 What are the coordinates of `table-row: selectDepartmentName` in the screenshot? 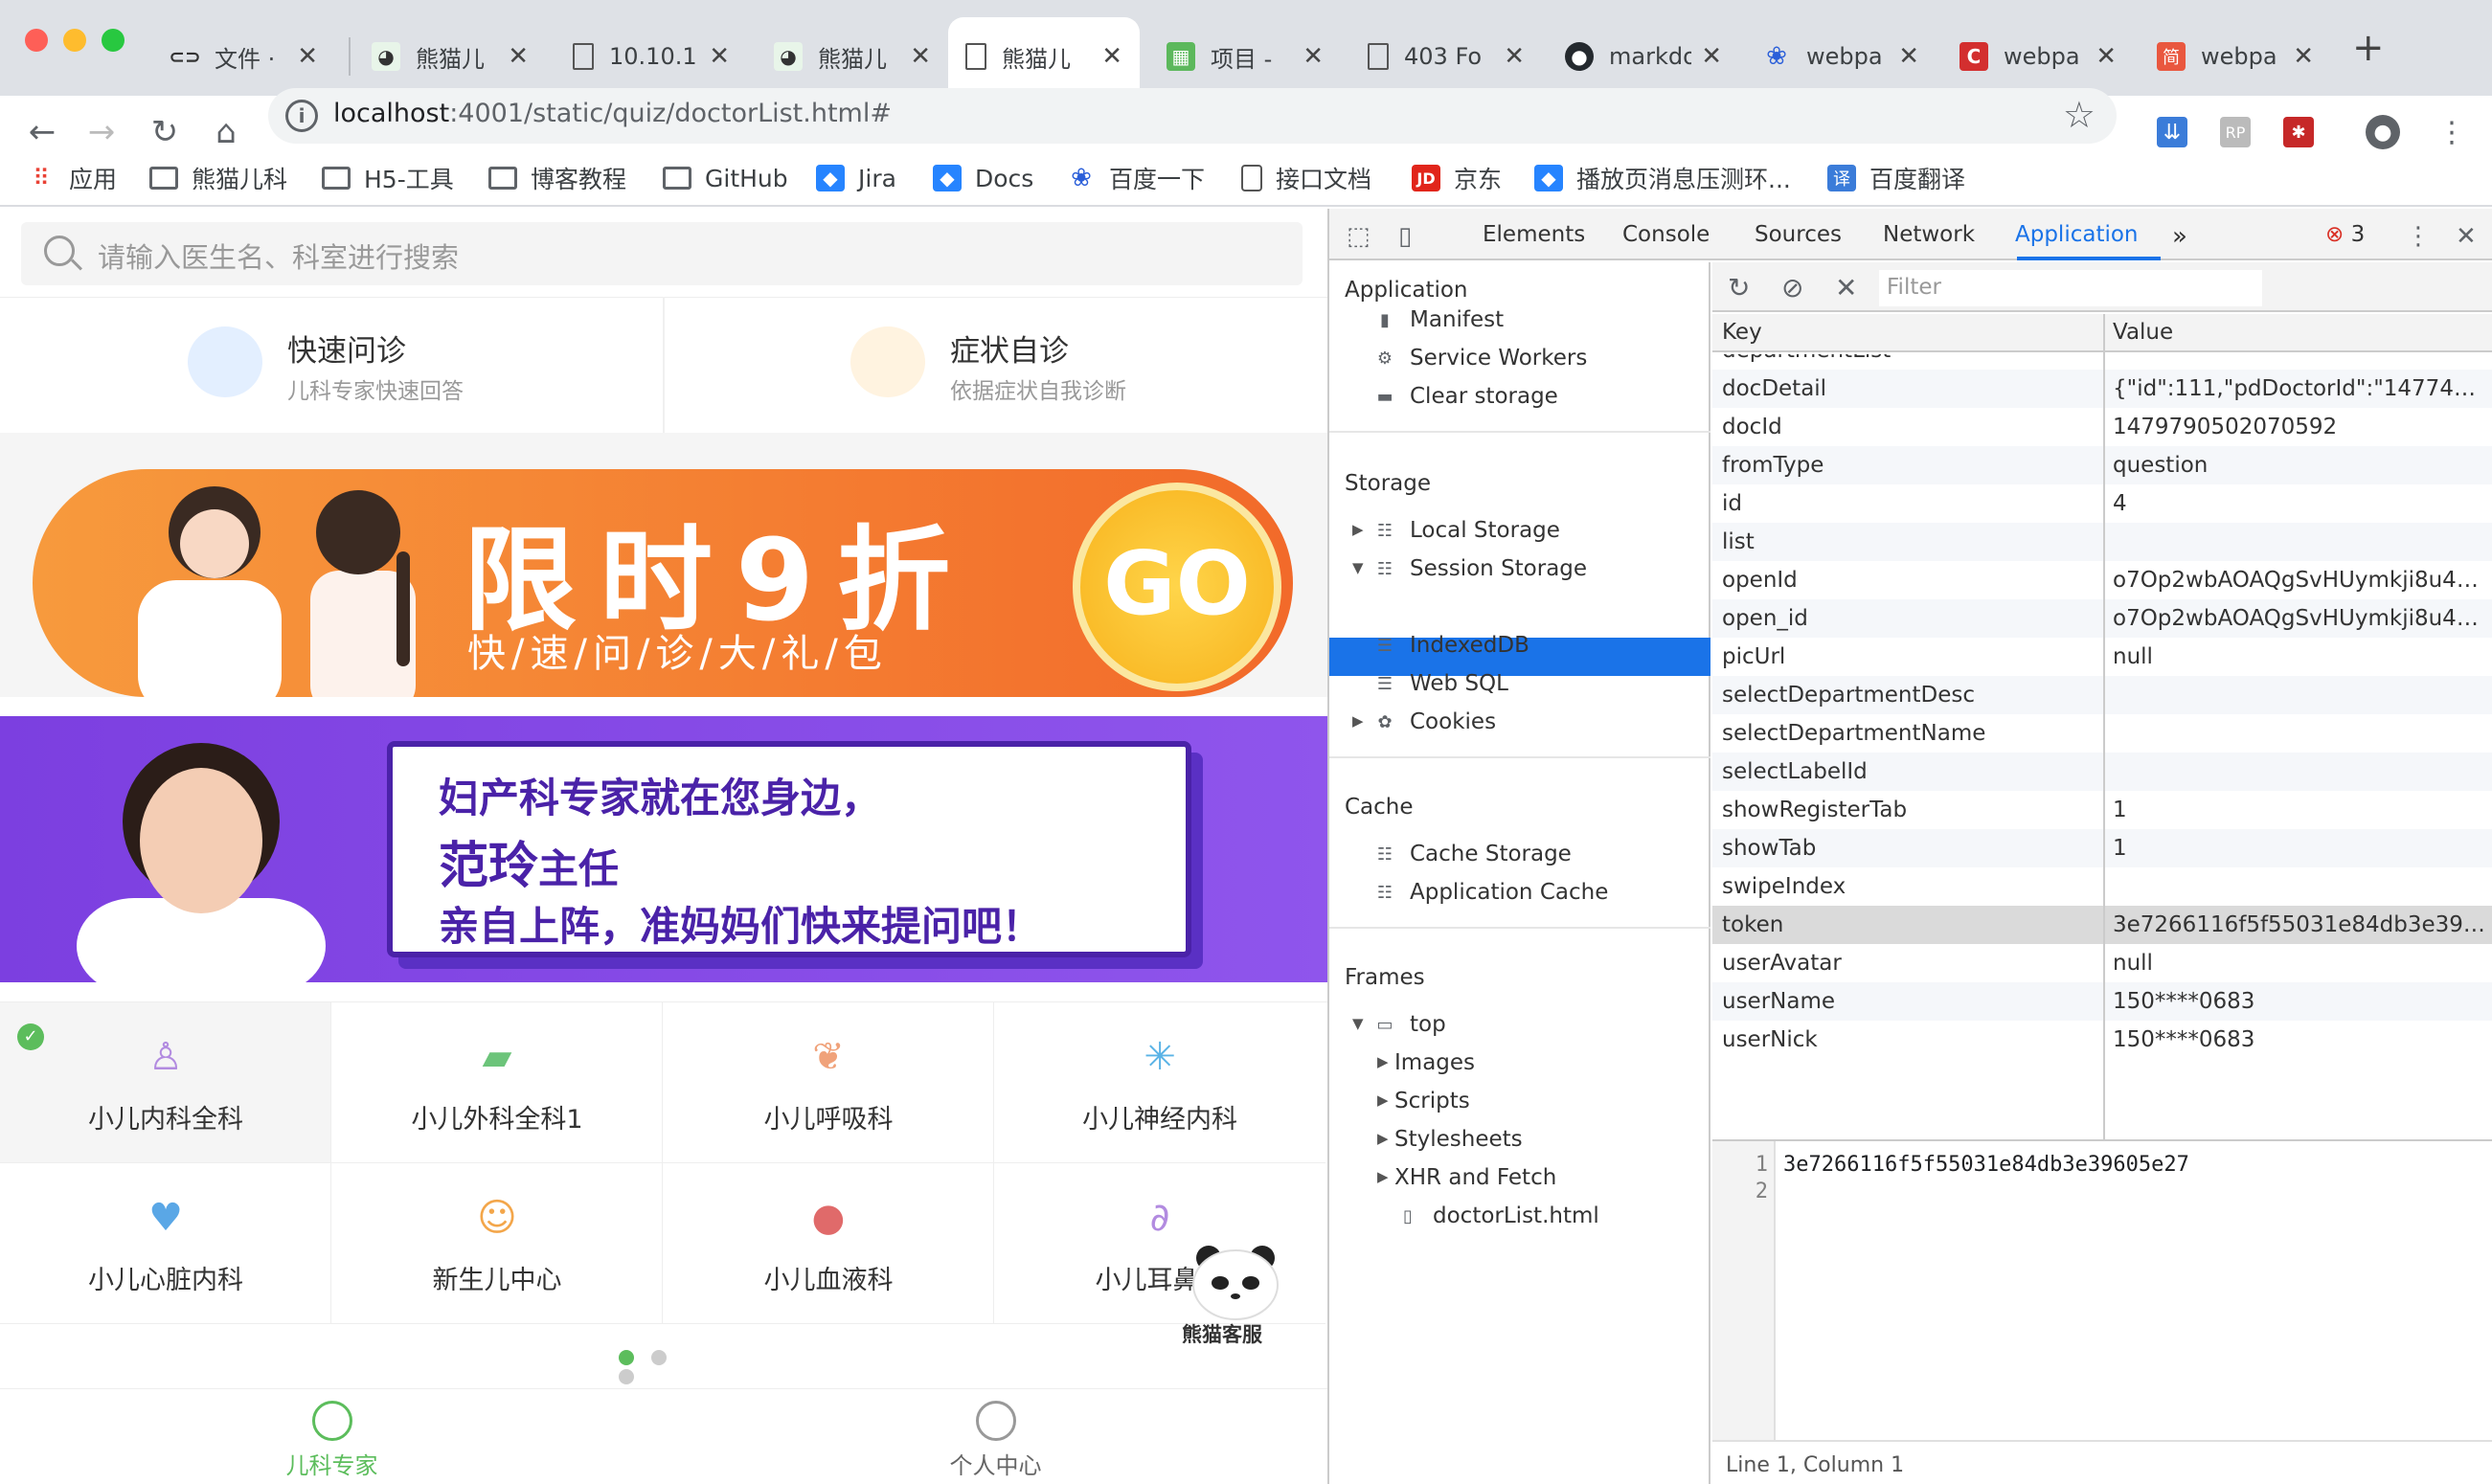 It's located at (2102, 733).